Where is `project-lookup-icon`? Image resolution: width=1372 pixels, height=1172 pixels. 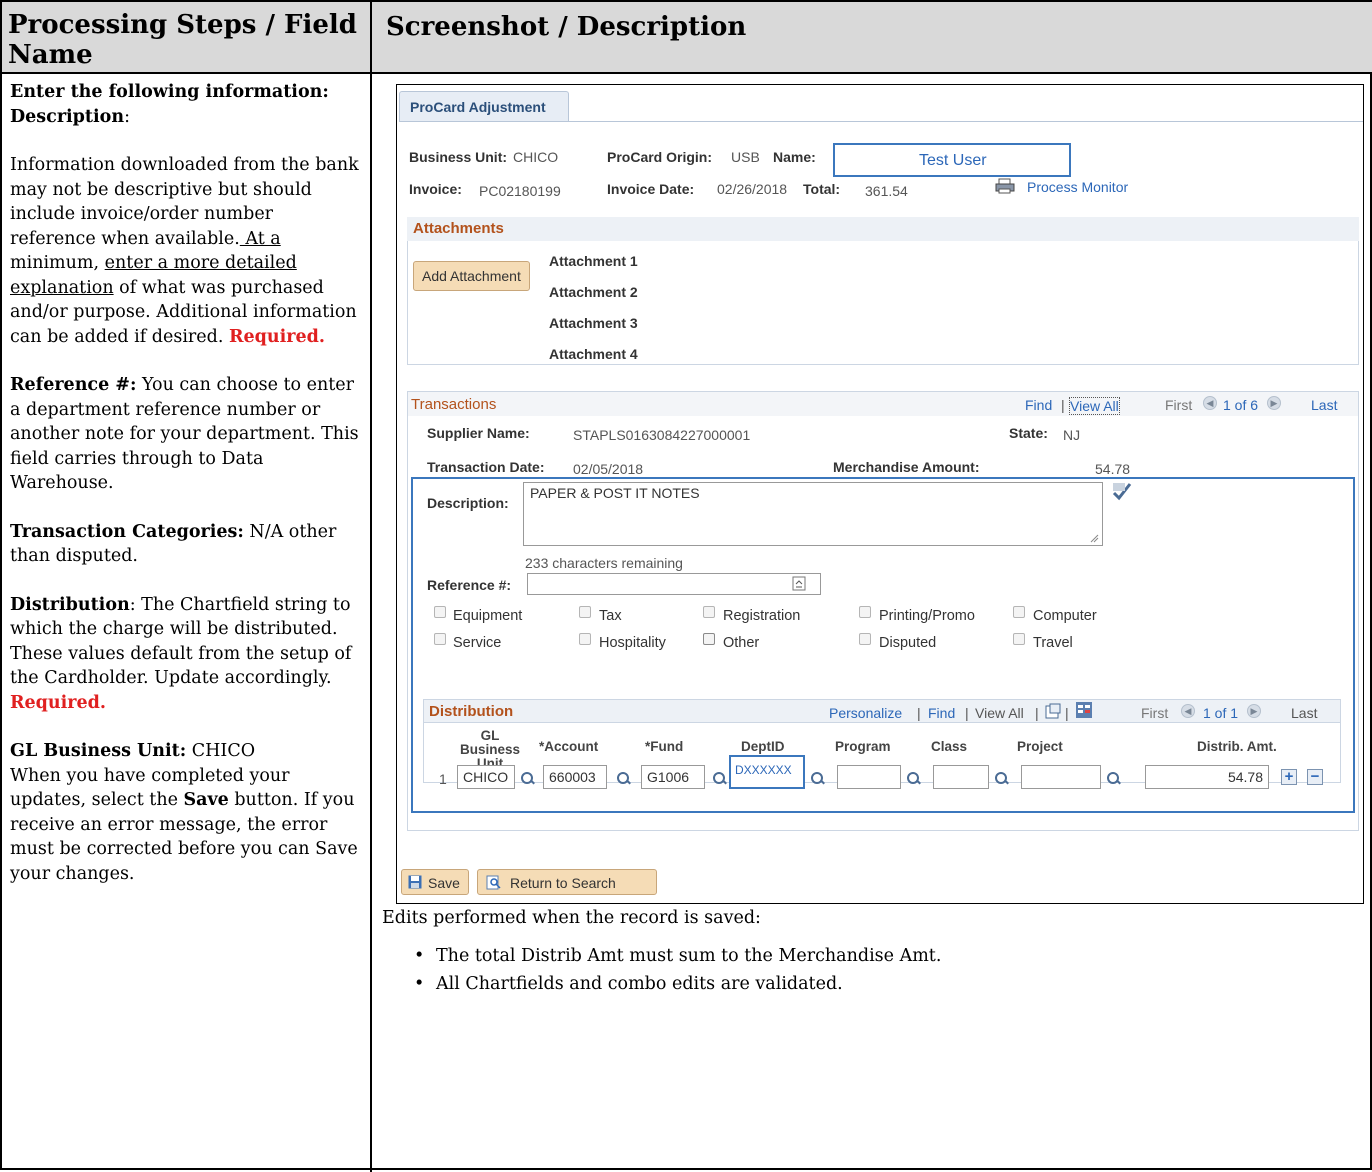
project-lookup-icon is located at coordinates (1114, 779).